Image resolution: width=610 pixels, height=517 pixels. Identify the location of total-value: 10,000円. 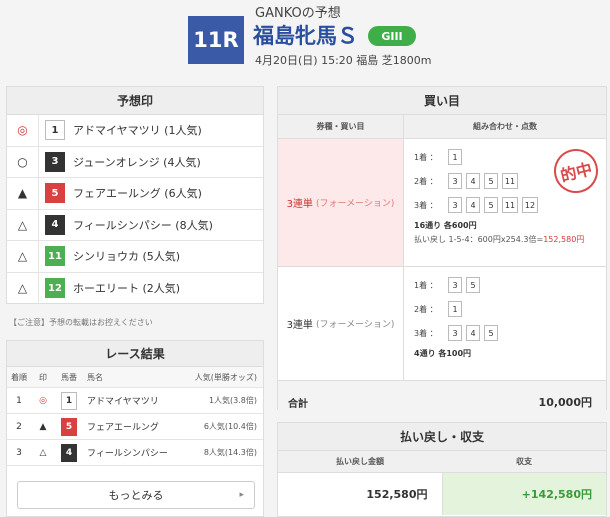
(565, 402).